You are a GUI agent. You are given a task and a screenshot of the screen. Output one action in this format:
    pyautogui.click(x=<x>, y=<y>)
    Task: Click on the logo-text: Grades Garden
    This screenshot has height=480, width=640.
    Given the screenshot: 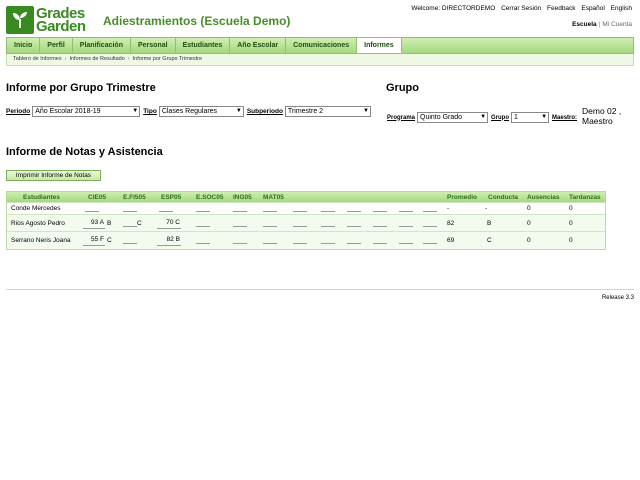 What is the action you would take?
    pyautogui.click(x=61, y=20)
    